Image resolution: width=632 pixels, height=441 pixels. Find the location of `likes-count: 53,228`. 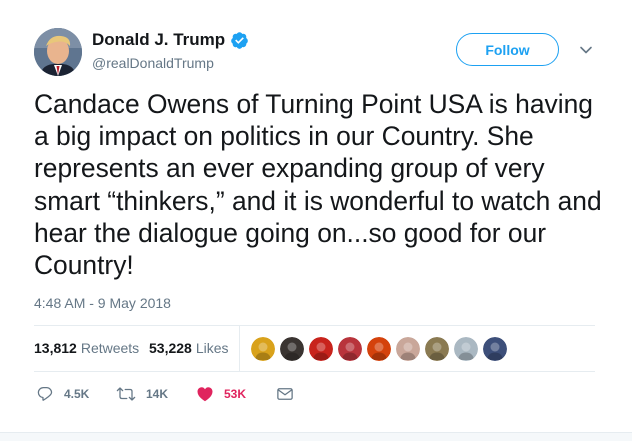

likes-count: 53,228 is located at coordinates (170, 348).